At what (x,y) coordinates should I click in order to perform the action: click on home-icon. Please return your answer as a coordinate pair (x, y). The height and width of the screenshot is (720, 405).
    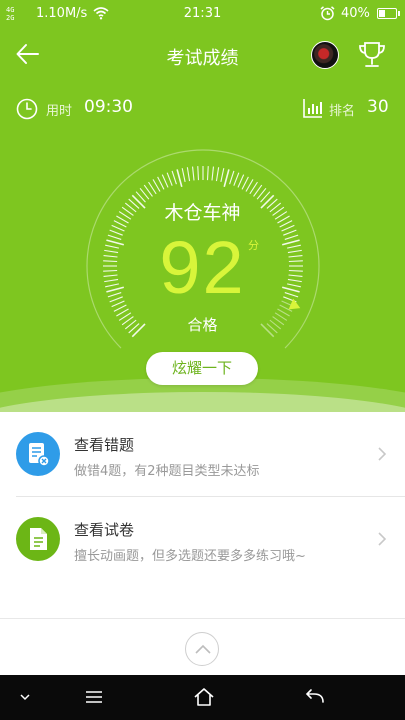
    Looking at the image, I should click on (204, 697).